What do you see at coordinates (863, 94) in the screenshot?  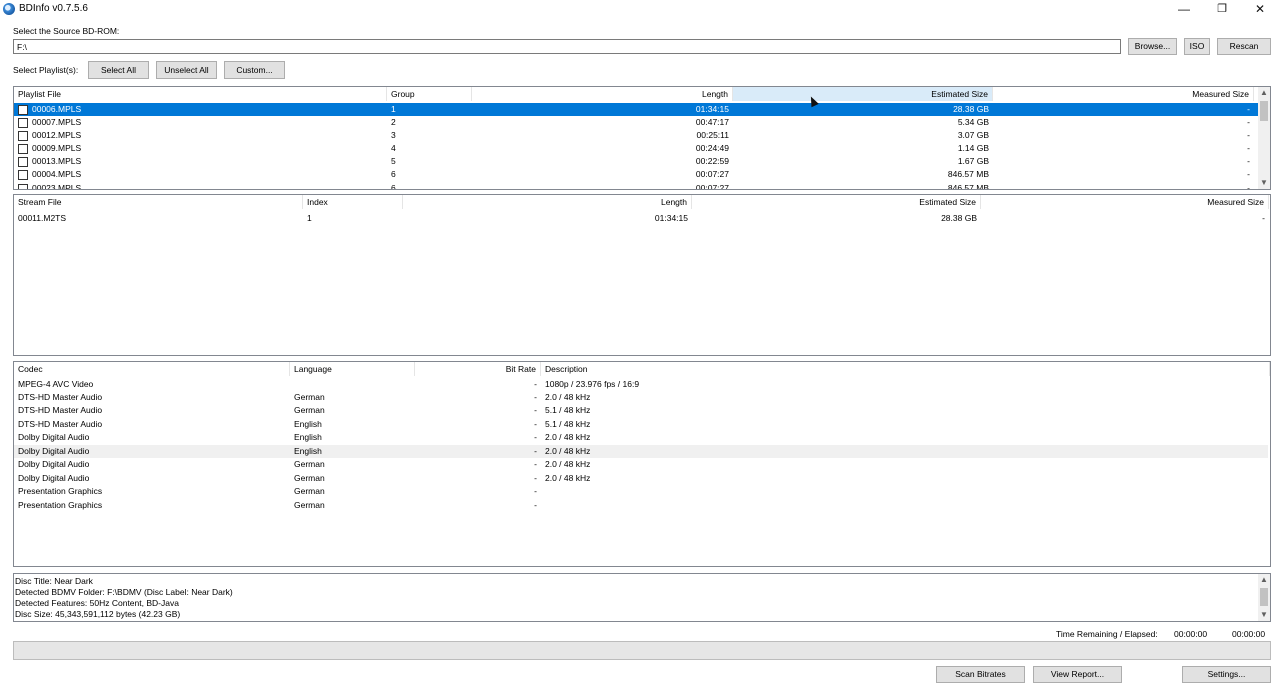 I see `col-estimated-size: Estimated Size` at bounding box center [863, 94].